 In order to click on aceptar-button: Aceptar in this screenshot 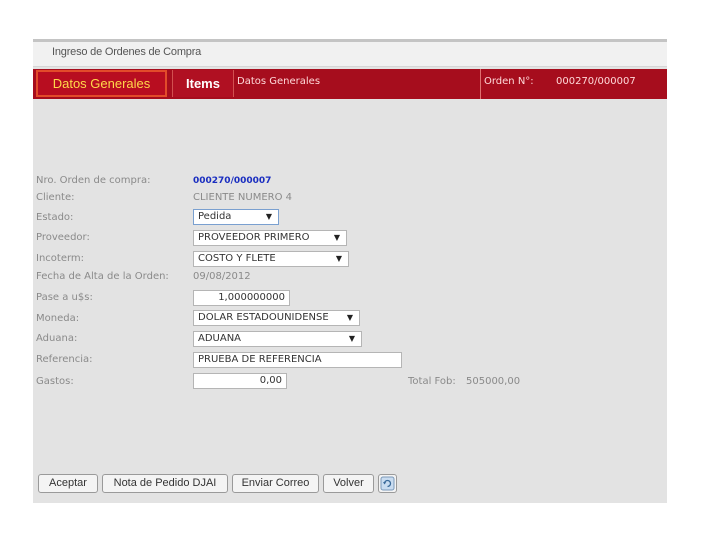, I will do `click(68, 483)`.